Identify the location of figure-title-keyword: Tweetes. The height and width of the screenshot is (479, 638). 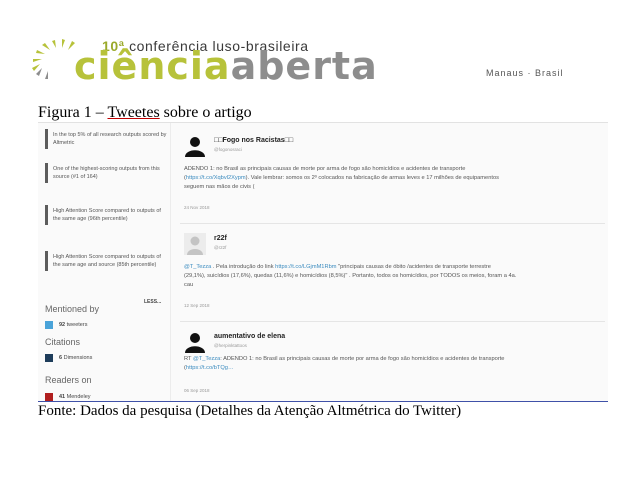
(133, 112).